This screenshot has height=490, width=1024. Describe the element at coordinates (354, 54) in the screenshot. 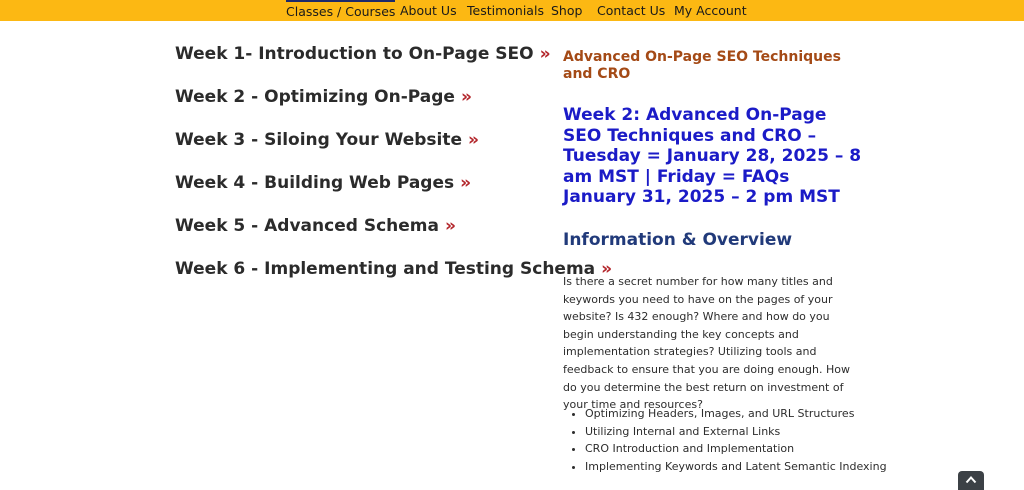

I see `week-link-label: Week 1- Introduction to On-Page SEO` at that location.